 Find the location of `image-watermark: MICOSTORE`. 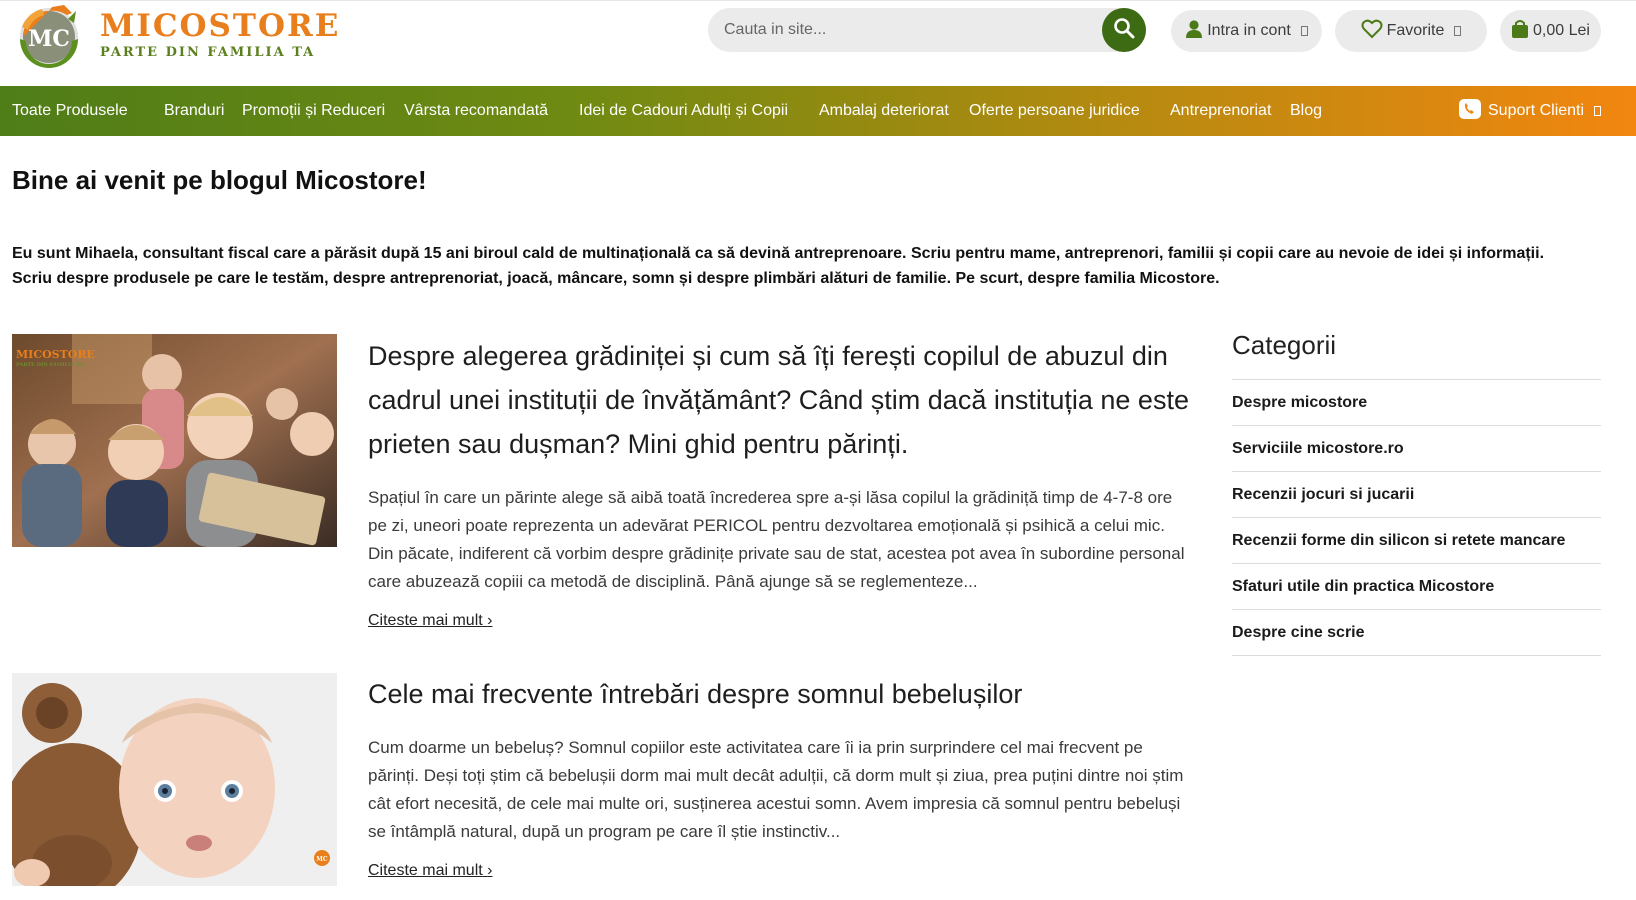

image-watermark: MICOSTORE is located at coordinates (55, 354).